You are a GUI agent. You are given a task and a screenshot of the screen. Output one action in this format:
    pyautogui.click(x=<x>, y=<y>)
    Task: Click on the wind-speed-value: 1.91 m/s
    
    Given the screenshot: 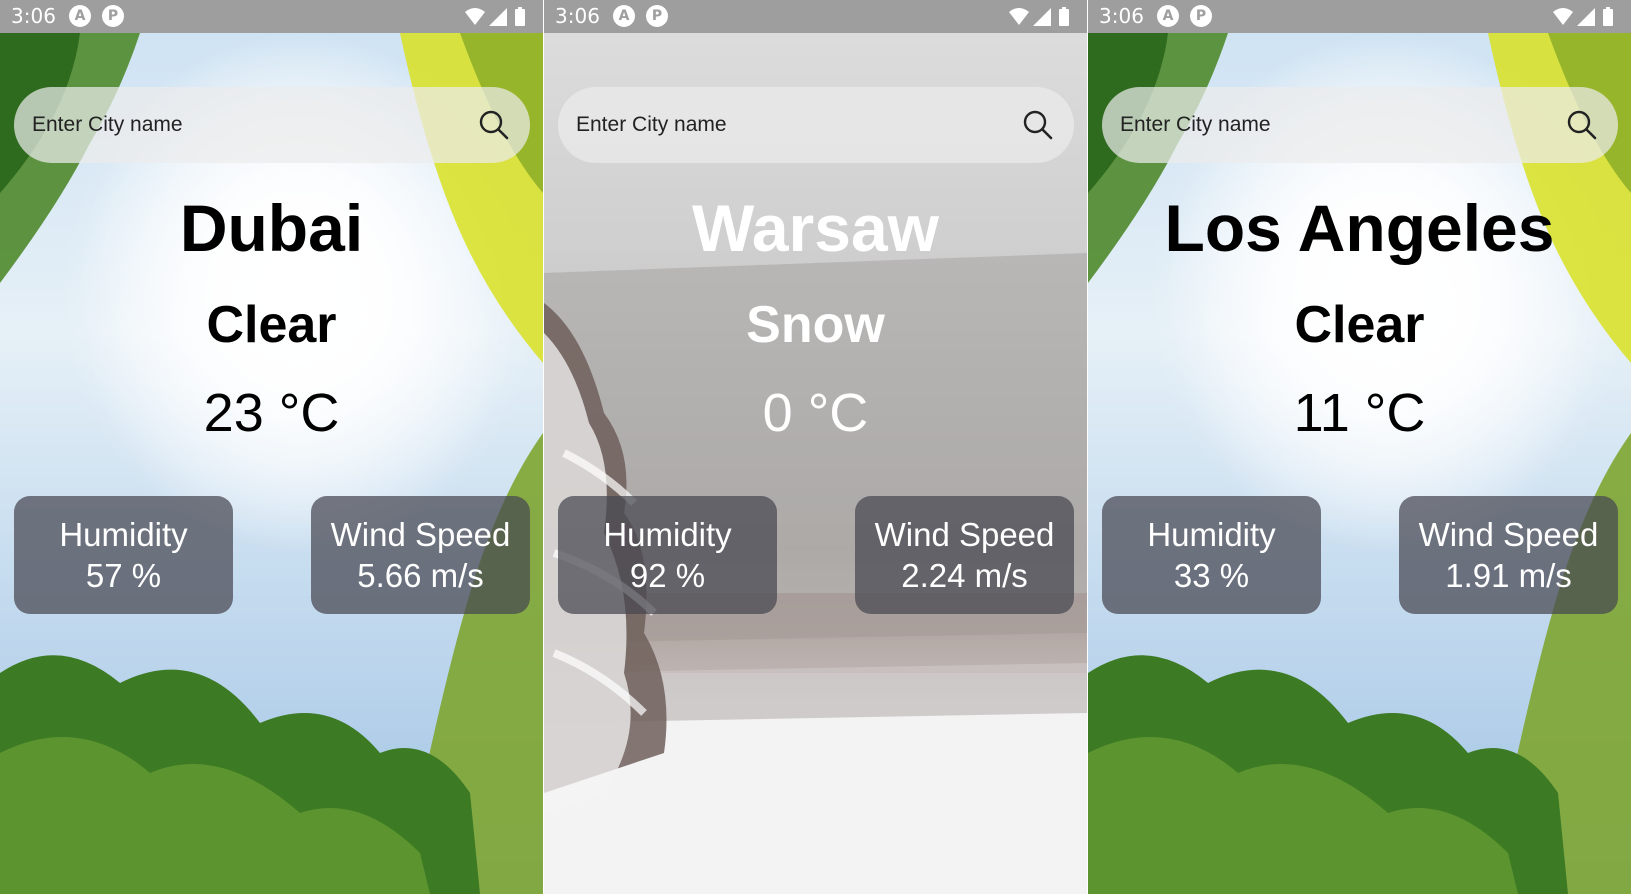 What is the action you would take?
    pyautogui.click(x=1508, y=575)
    